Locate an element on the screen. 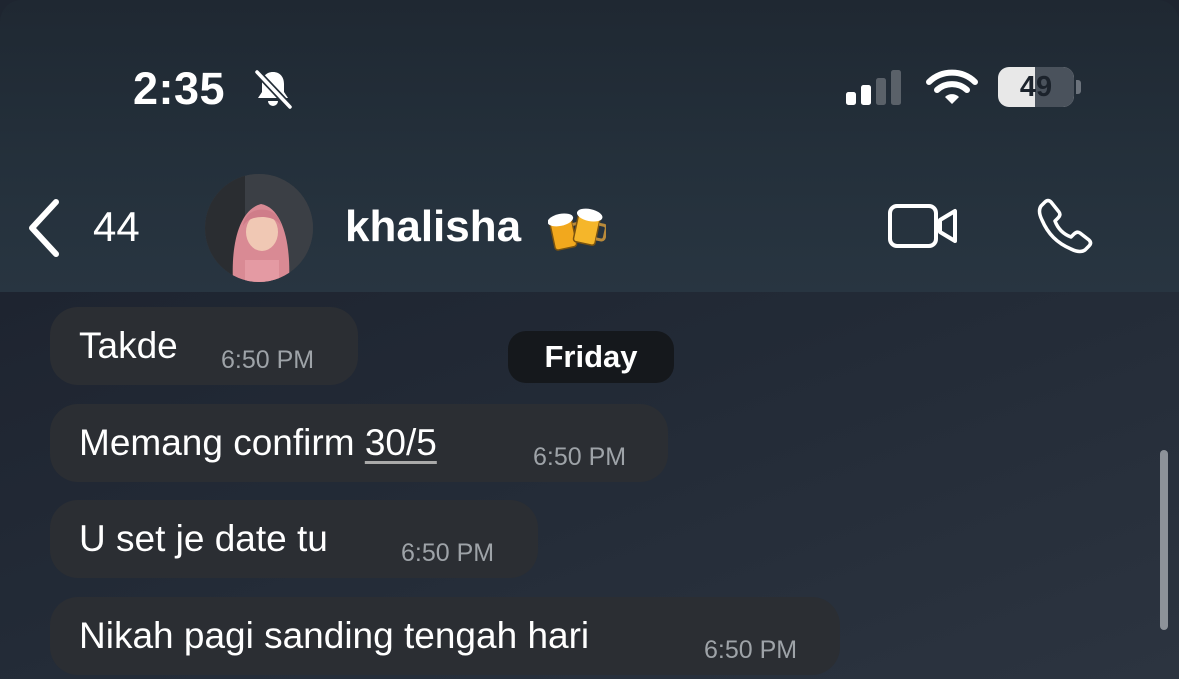 The image size is (1179, 679). wifi-icon is located at coordinates (952, 90).